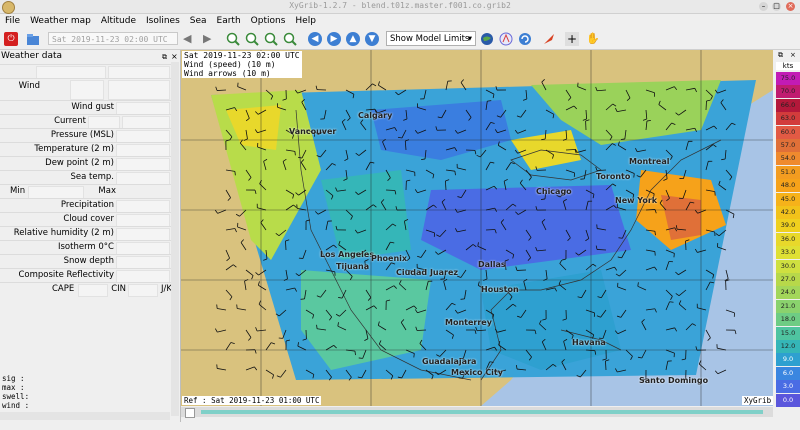 This screenshot has height=430, width=800. What do you see at coordinates (315, 39) in the screenshot?
I see `pan-left-icon: ◀` at bounding box center [315, 39].